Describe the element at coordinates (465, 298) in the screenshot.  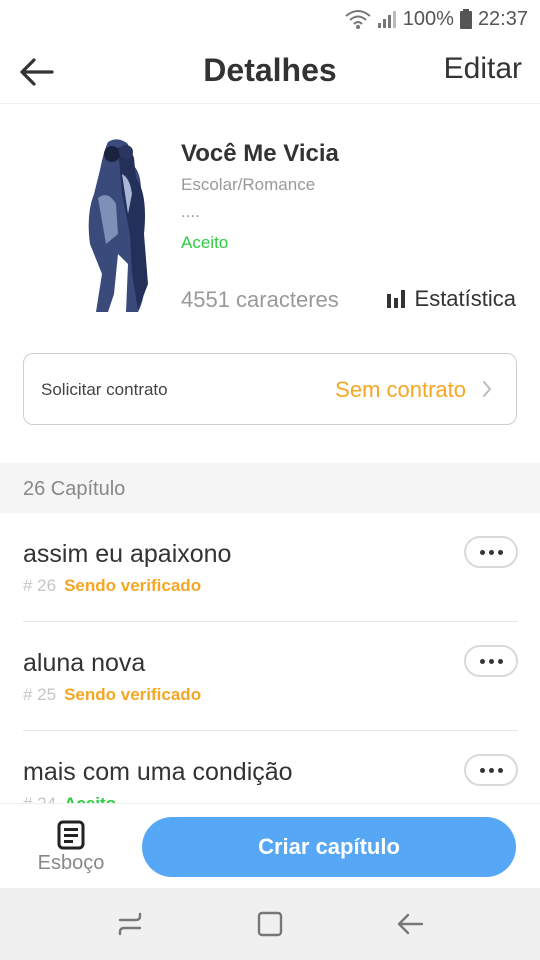
I see `statistics-label: Estatística` at that location.